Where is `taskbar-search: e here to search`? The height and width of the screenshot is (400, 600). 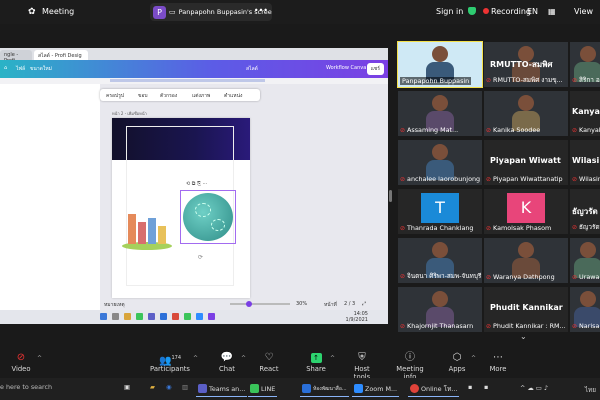
taskbar-search: e here to search is located at coordinates (26, 387).